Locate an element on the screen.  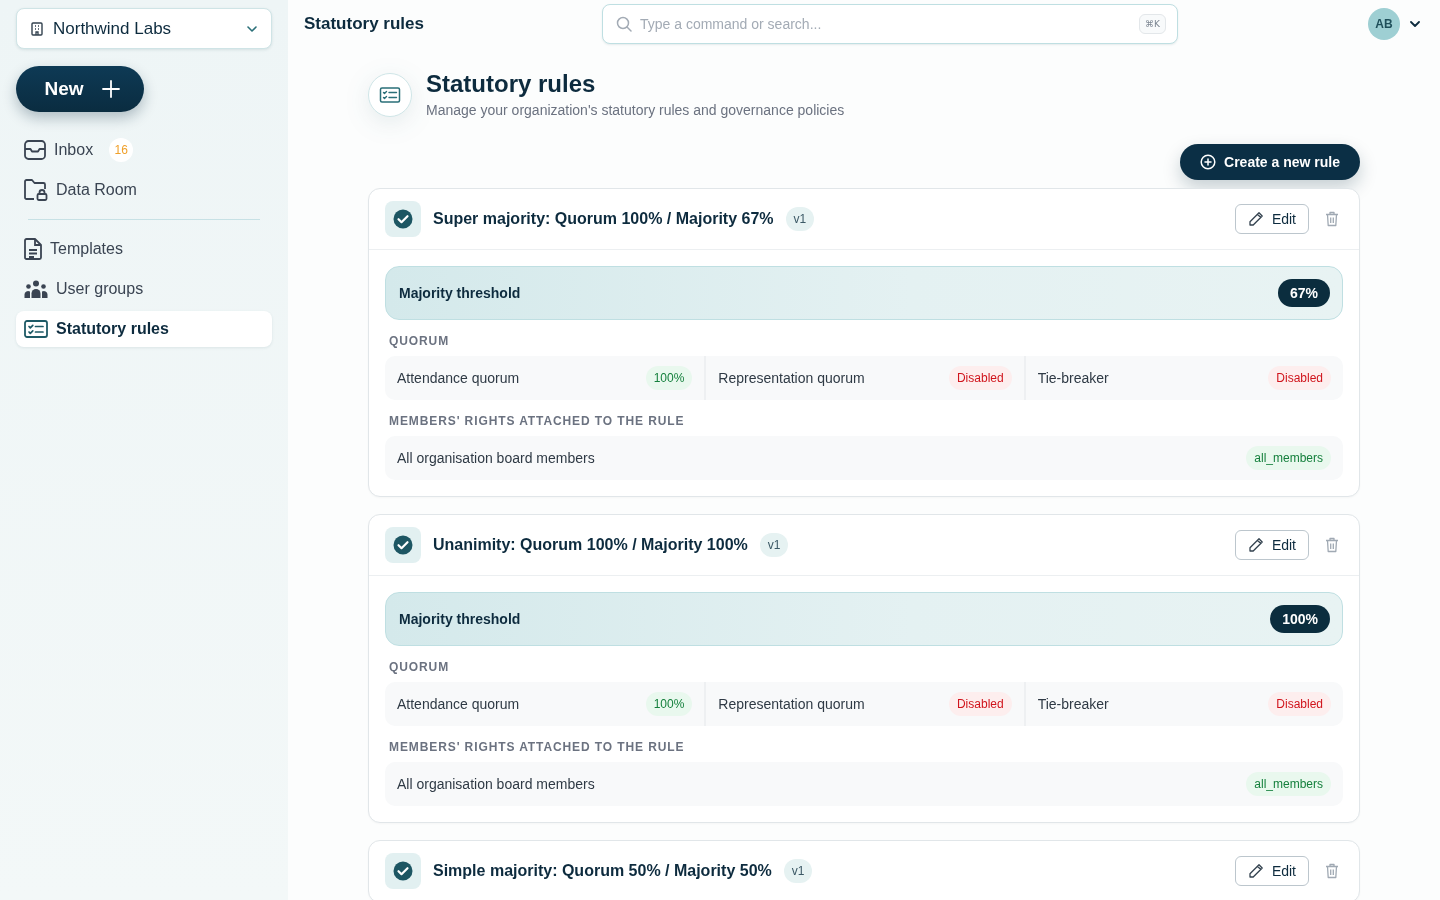
search-icon is located at coordinates (624, 24).